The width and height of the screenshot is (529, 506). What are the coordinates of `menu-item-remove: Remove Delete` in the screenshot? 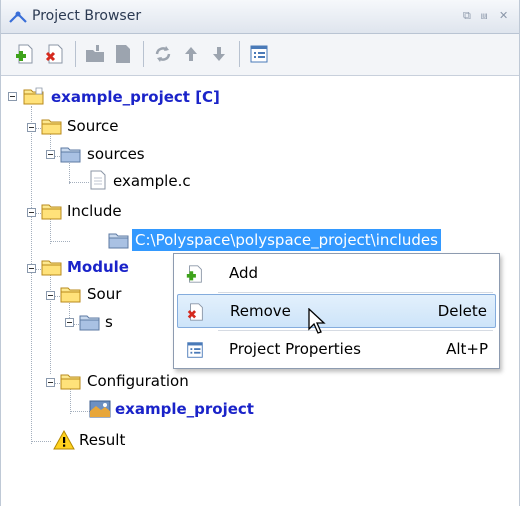 It's located at (336, 311).